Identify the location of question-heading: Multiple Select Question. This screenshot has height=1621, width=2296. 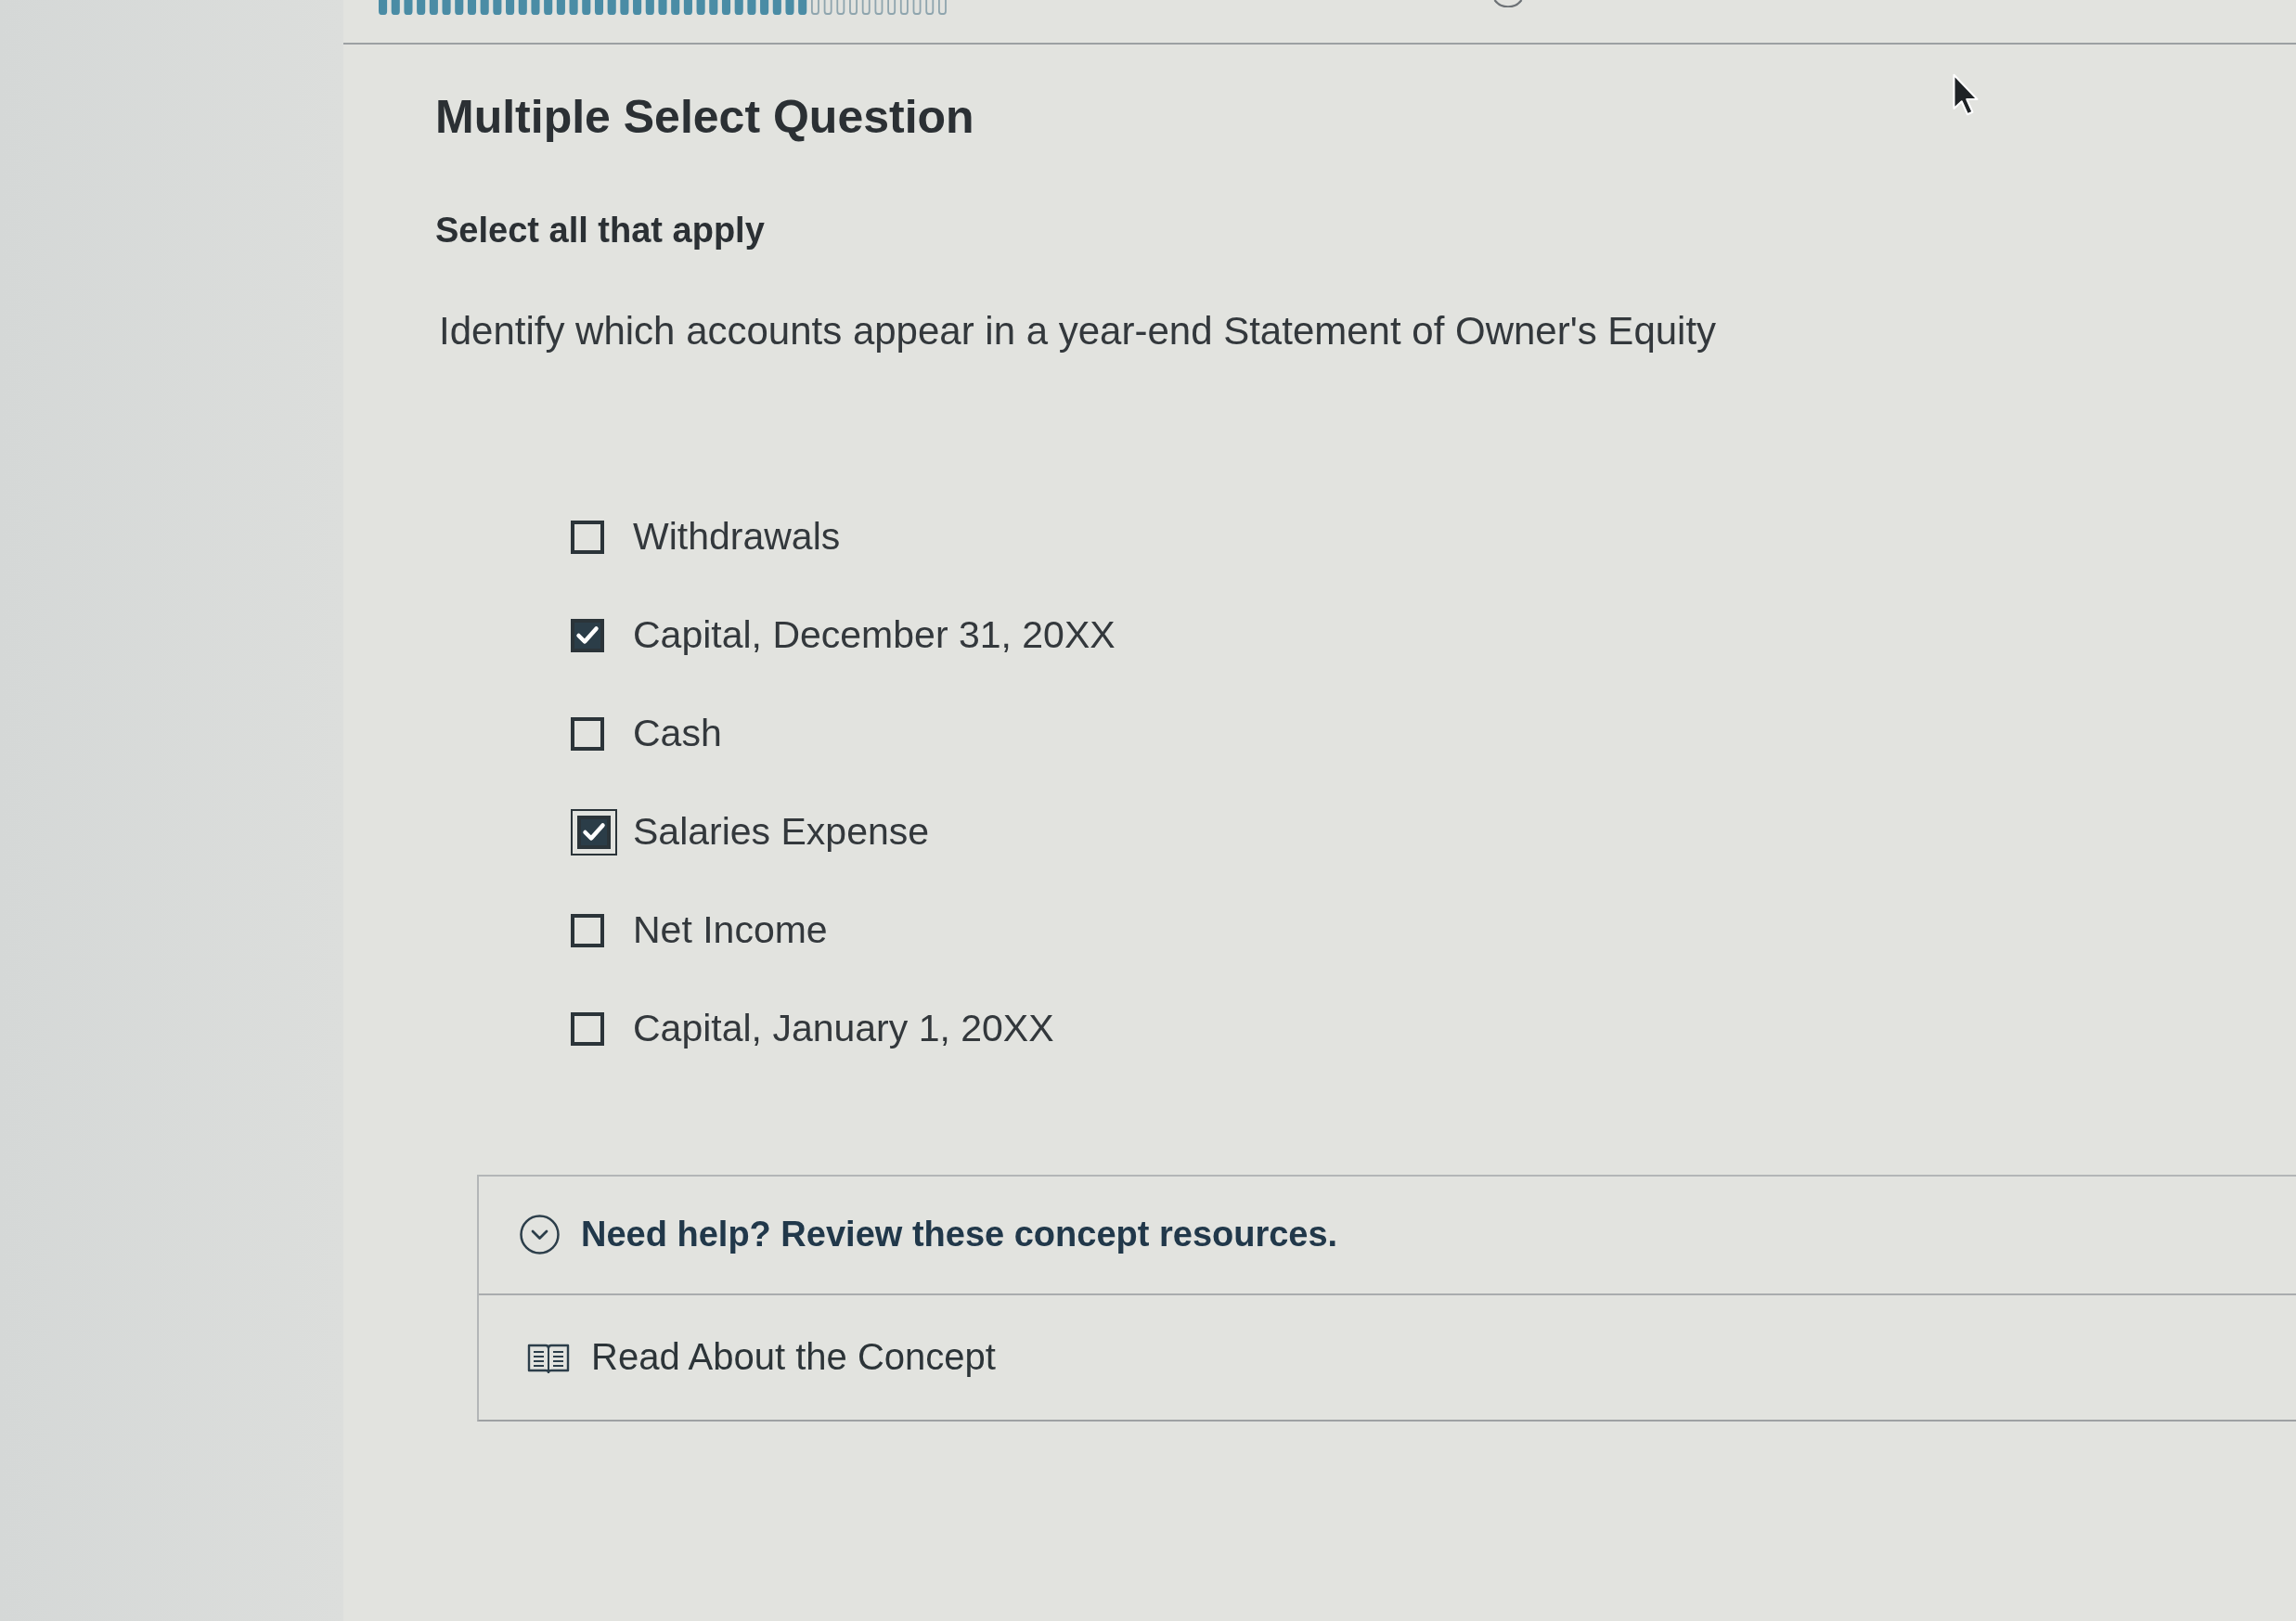
(704, 117).